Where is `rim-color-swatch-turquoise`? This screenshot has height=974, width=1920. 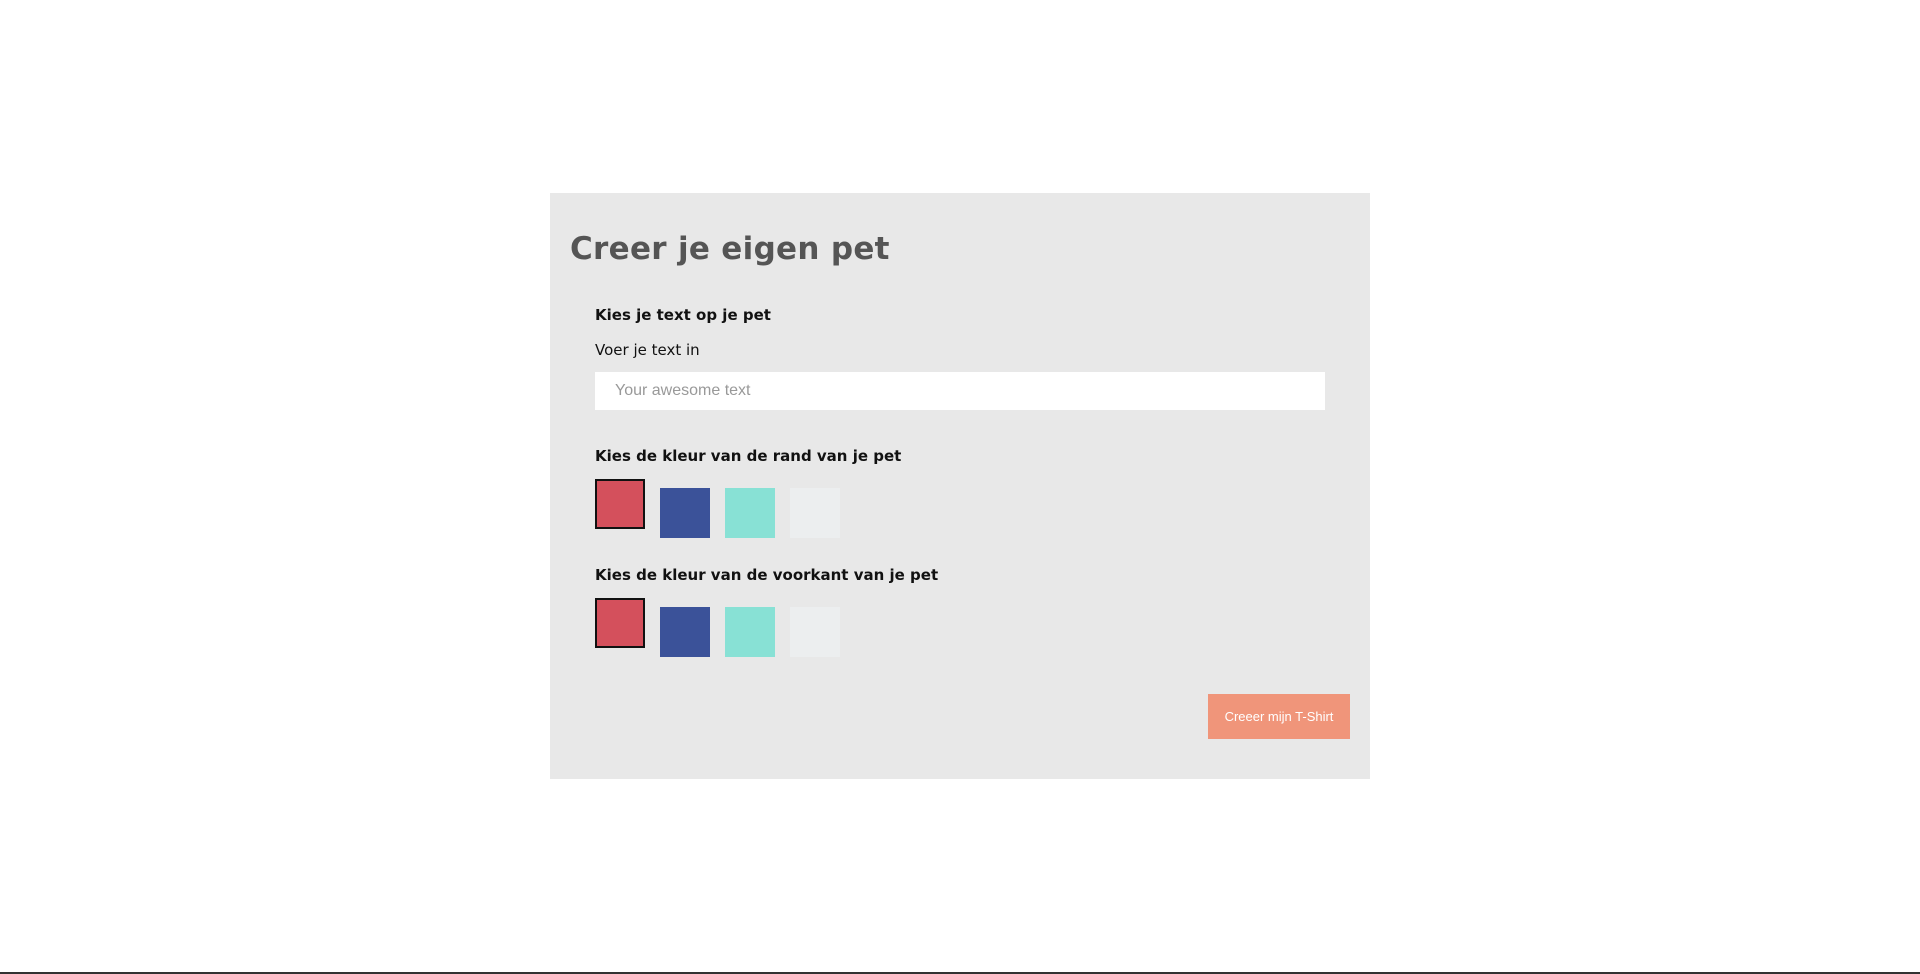 rim-color-swatch-turquoise is located at coordinates (750, 513).